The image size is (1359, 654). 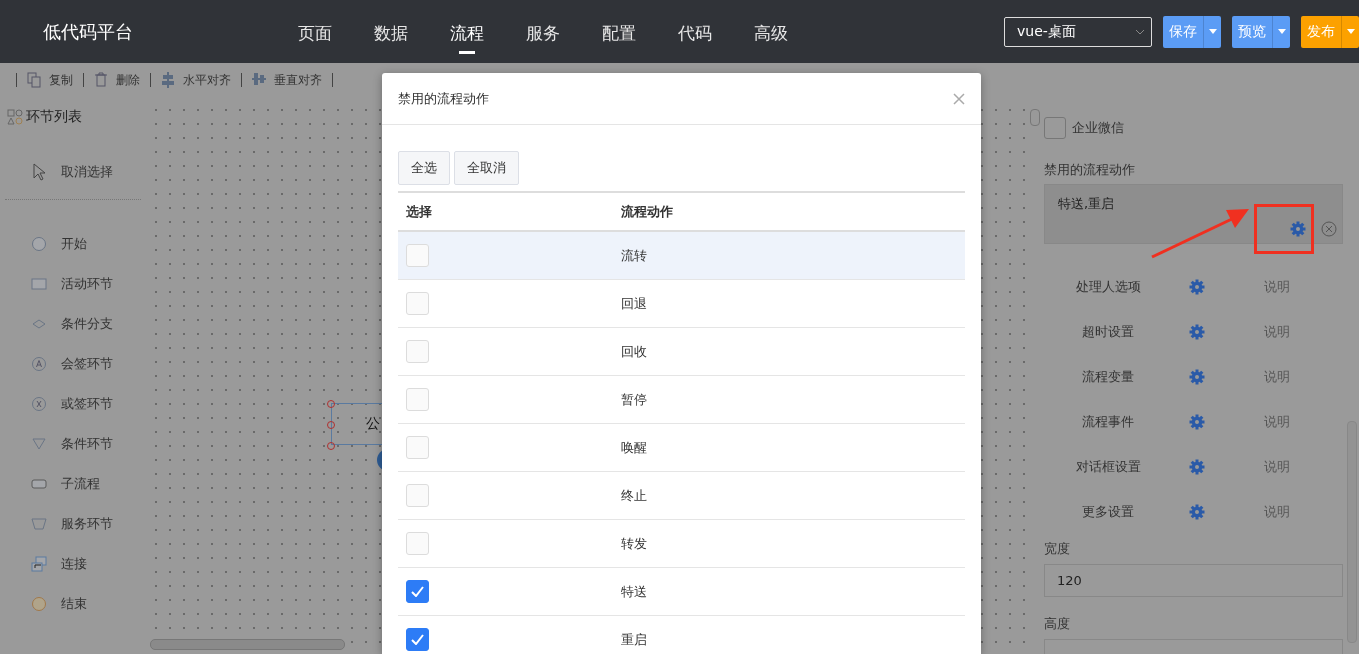 I want to click on header-button: 保存, so click(x=1183, y=31).